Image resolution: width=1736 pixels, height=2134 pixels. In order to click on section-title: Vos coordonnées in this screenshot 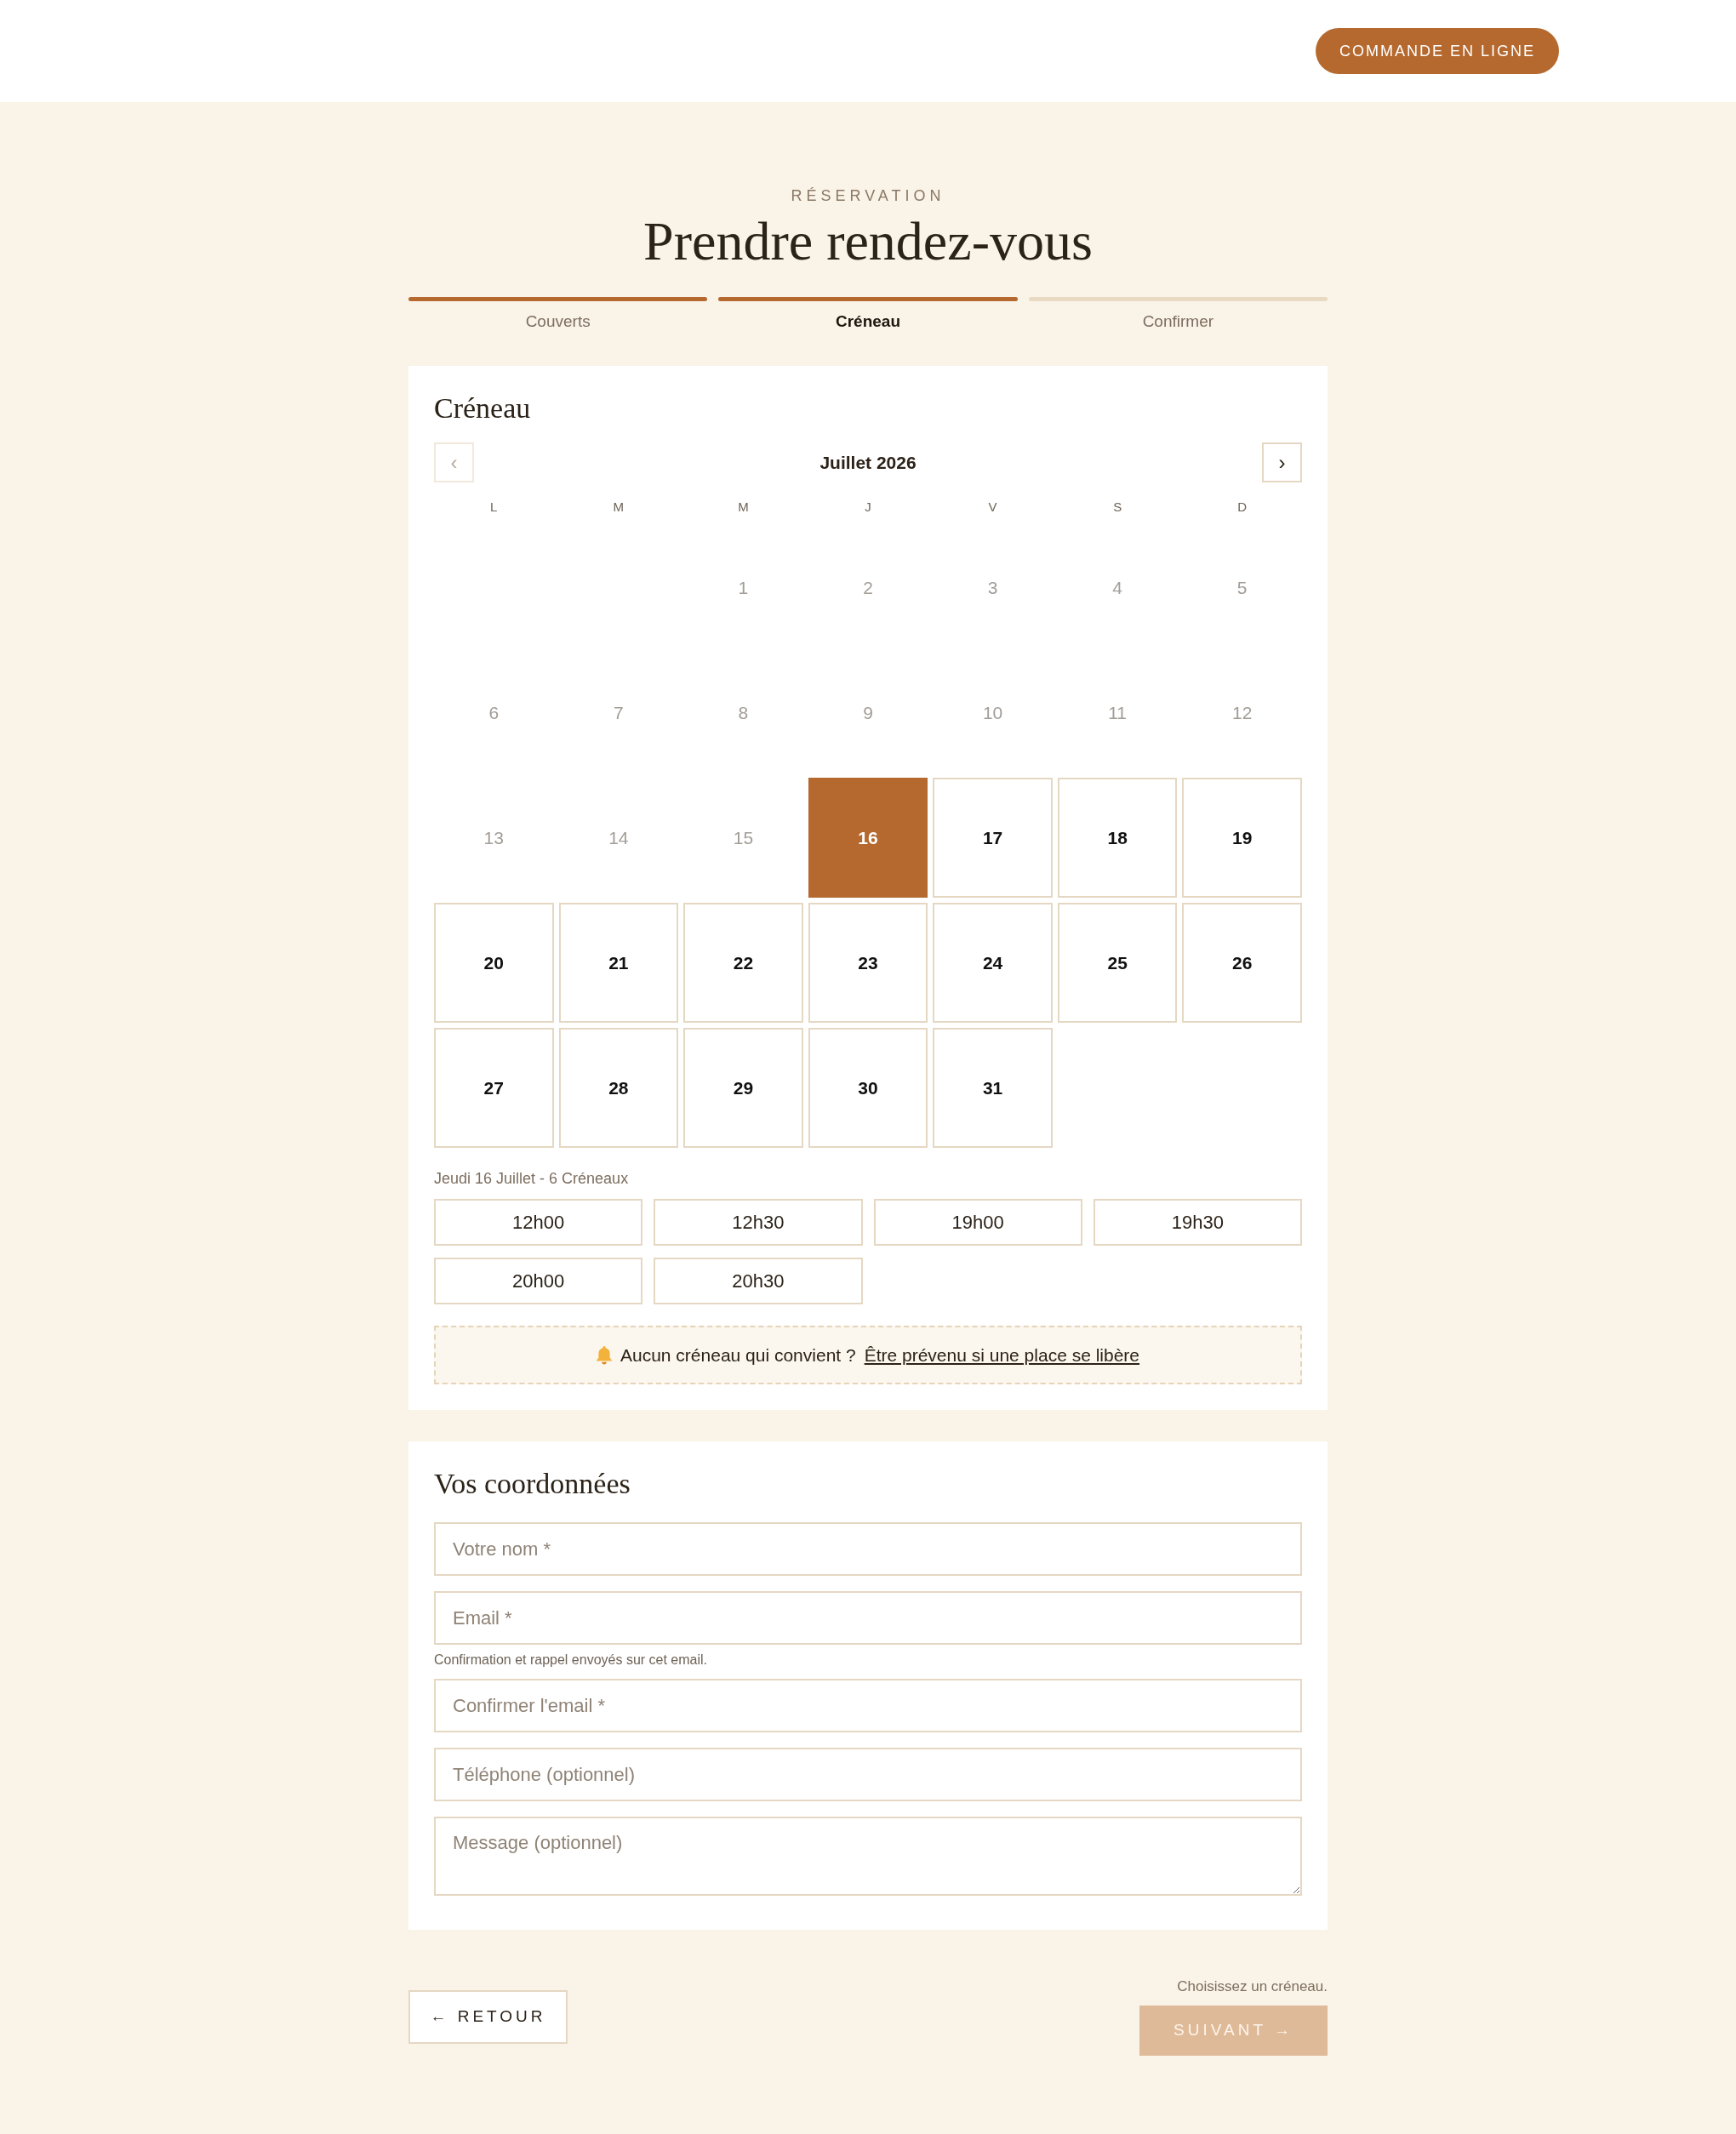, I will do `click(532, 1484)`.